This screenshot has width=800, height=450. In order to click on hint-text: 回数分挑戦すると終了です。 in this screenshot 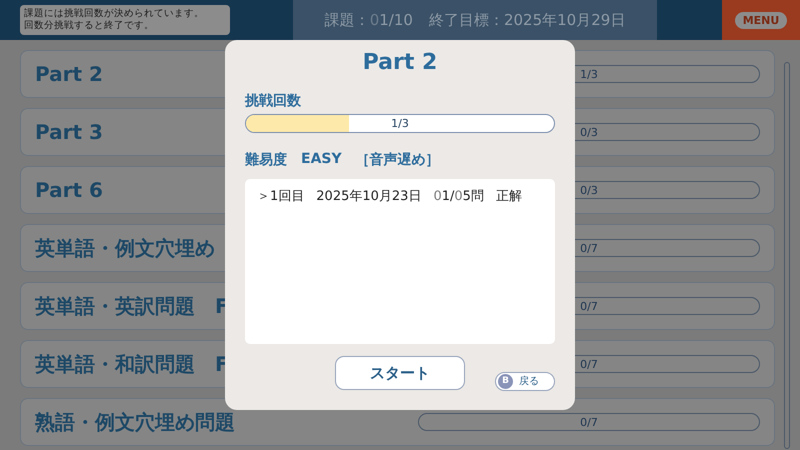, I will do `click(89, 26)`.